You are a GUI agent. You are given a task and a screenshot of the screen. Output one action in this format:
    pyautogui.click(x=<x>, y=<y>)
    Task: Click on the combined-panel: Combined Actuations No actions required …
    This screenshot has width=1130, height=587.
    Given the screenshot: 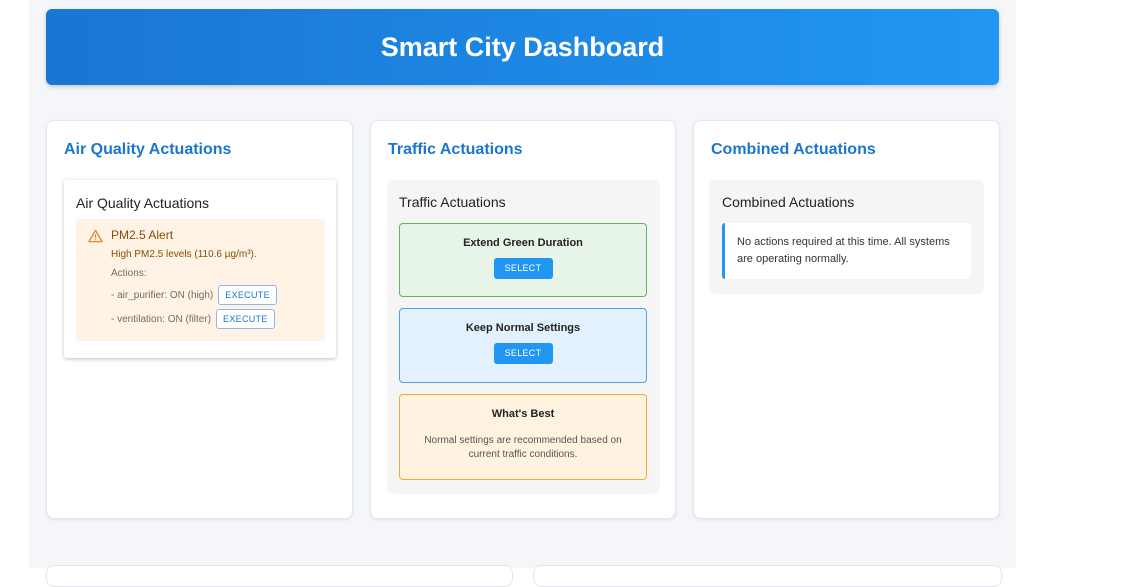 What is the action you would take?
    pyautogui.click(x=846, y=236)
    